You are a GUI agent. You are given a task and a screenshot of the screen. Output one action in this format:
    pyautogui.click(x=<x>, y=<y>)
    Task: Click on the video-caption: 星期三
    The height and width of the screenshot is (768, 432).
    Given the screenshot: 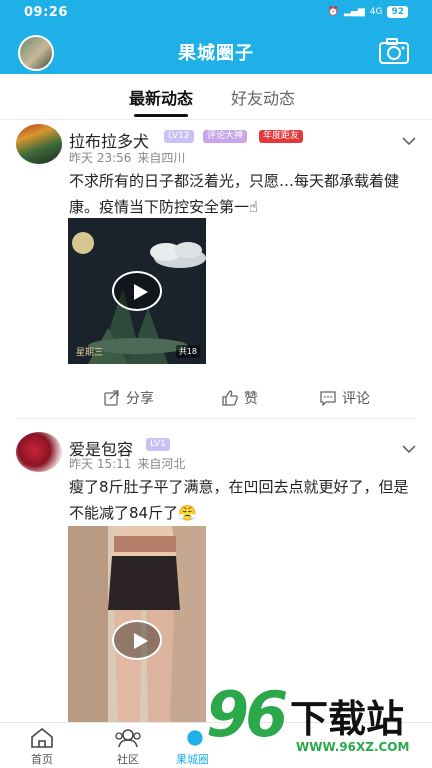 What is the action you would take?
    pyautogui.click(x=90, y=353)
    